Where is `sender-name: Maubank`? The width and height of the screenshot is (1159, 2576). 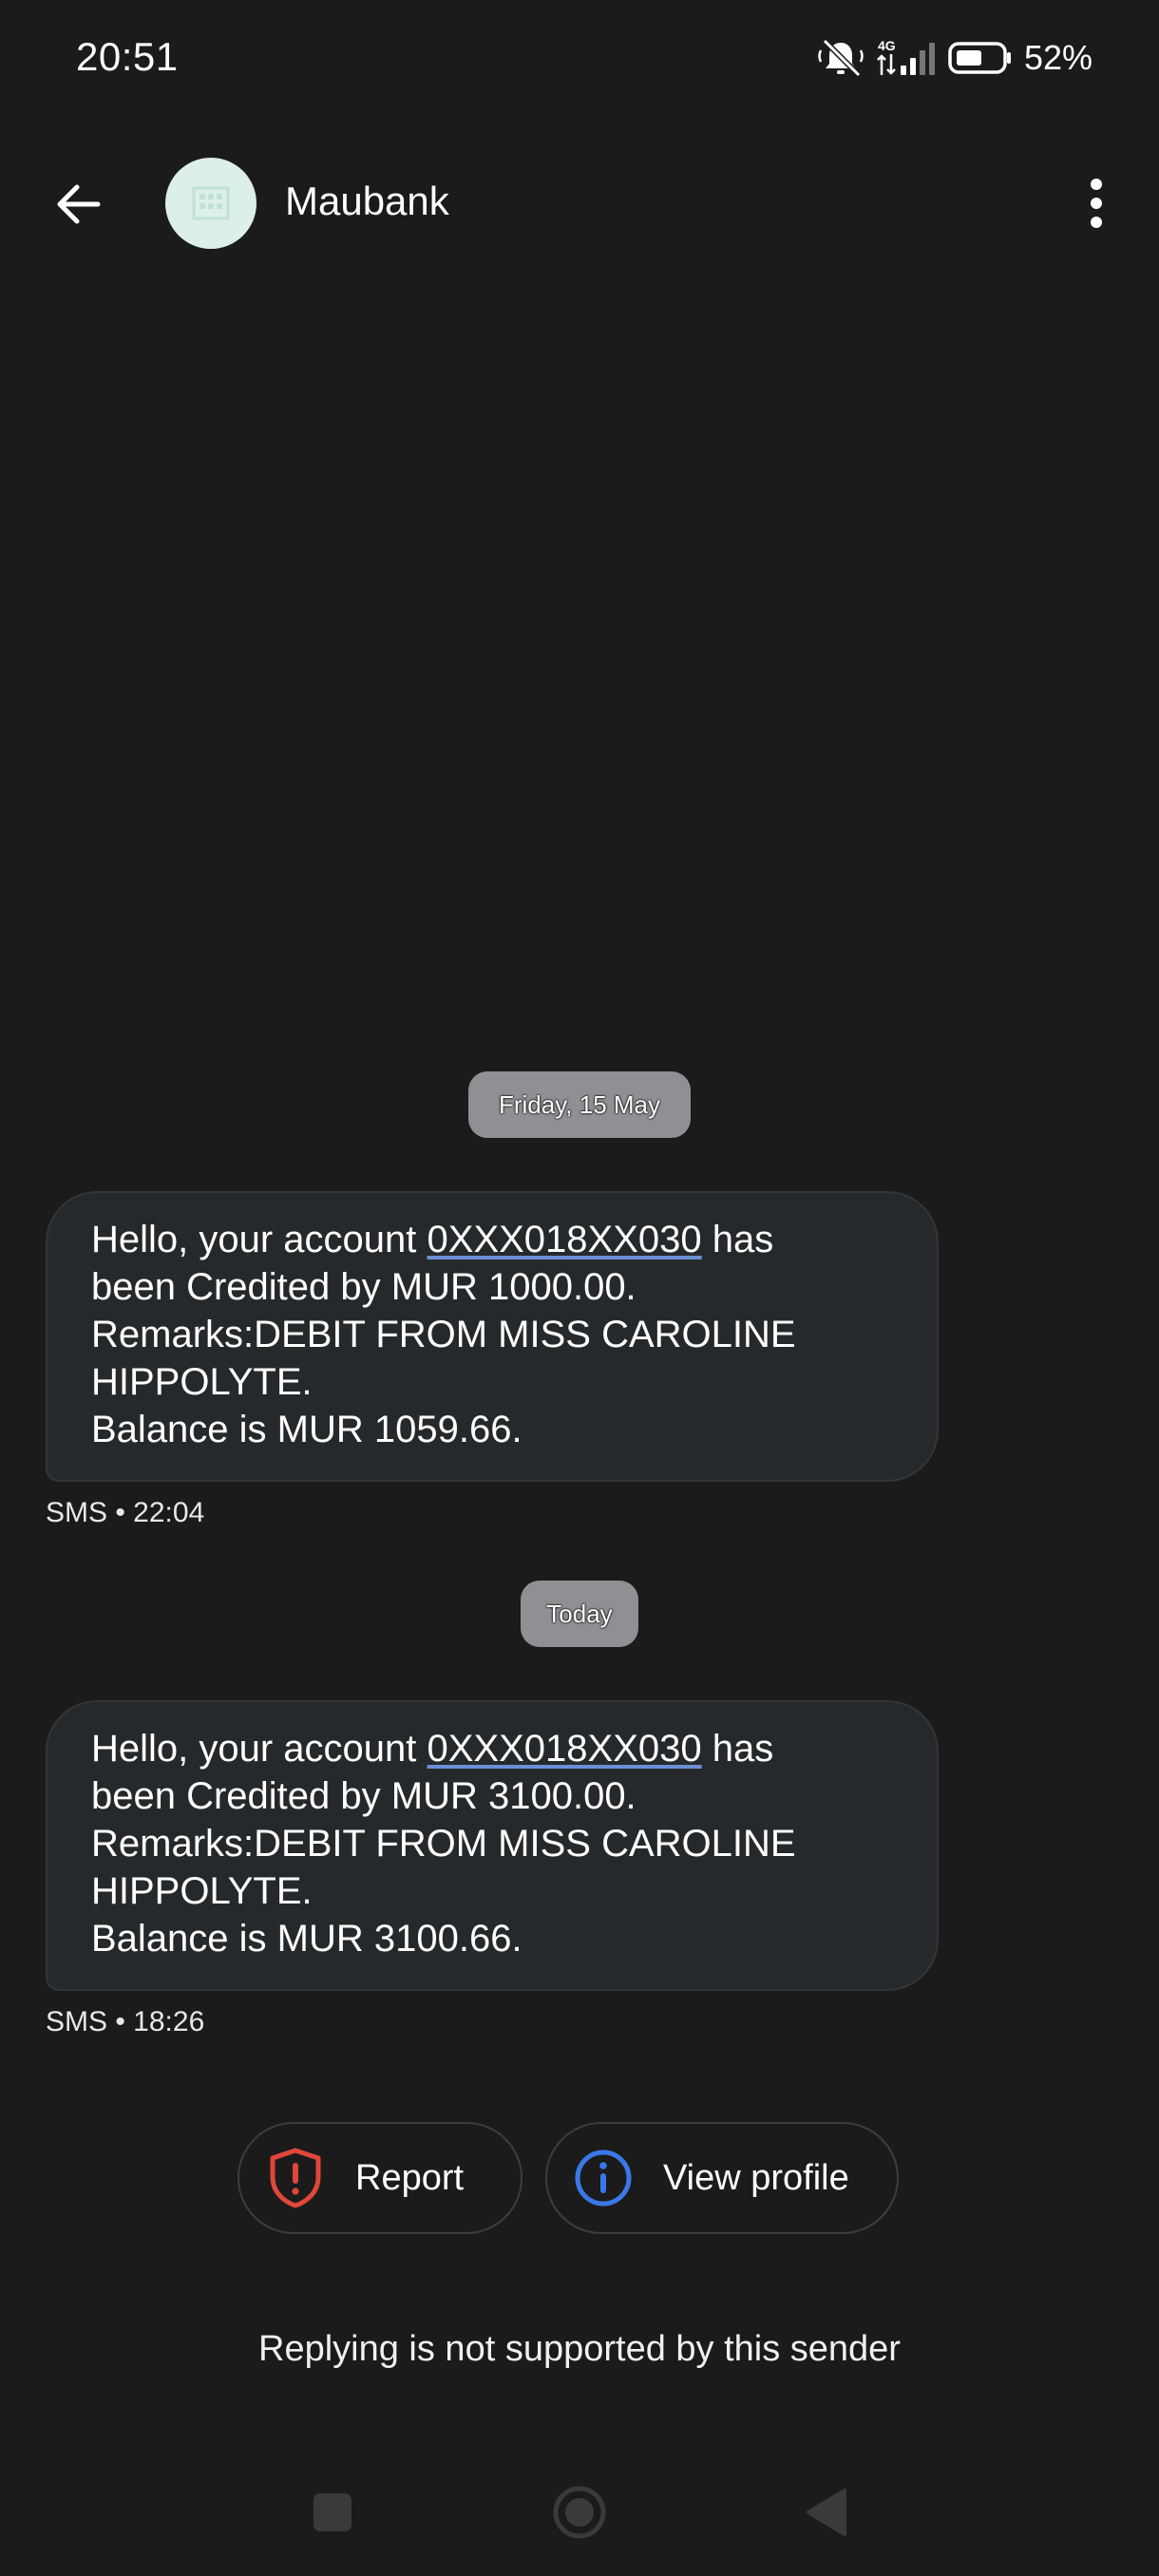
sender-name: Maubank is located at coordinates (367, 201).